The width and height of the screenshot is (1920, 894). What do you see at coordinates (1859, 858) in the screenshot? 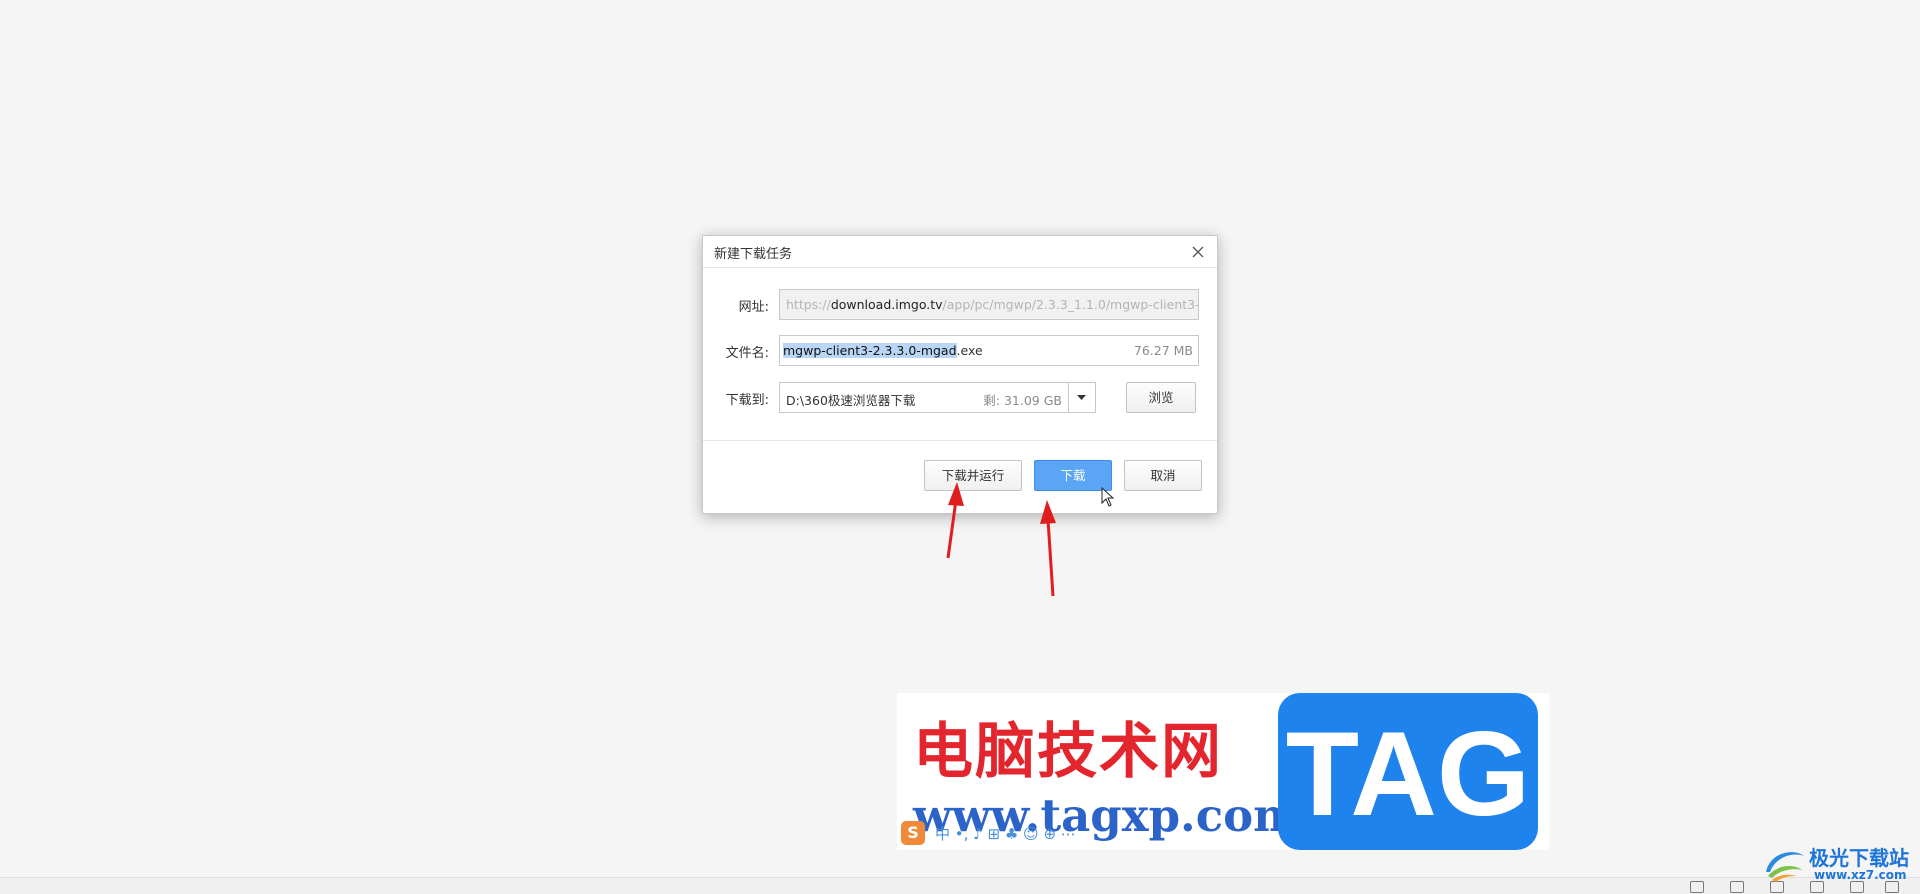
I see `corner-logo-title: 极光下载站` at bounding box center [1859, 858].